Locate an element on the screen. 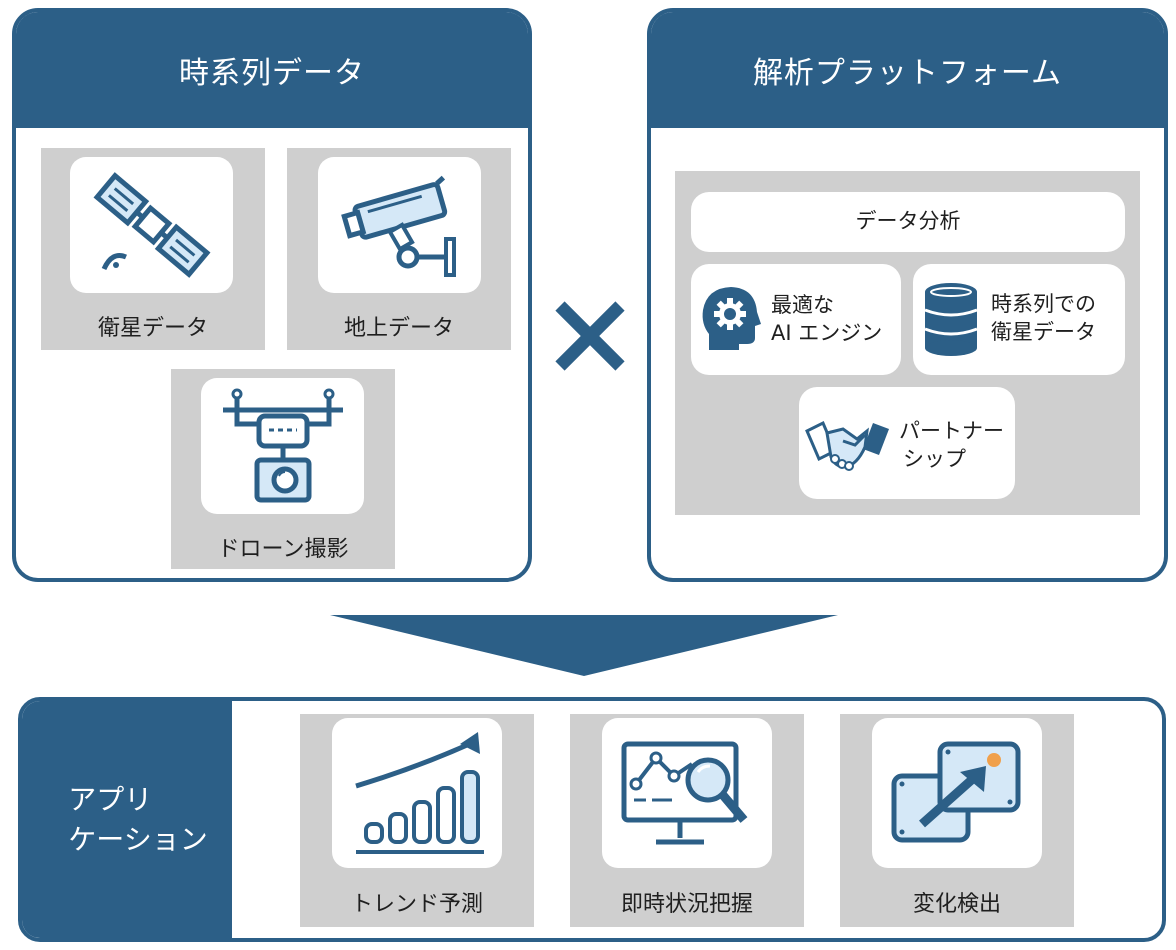 The width and height of the screenshot is (1176, 950). partnership-box: パートナー シップ is located at coordinates (907, 443).